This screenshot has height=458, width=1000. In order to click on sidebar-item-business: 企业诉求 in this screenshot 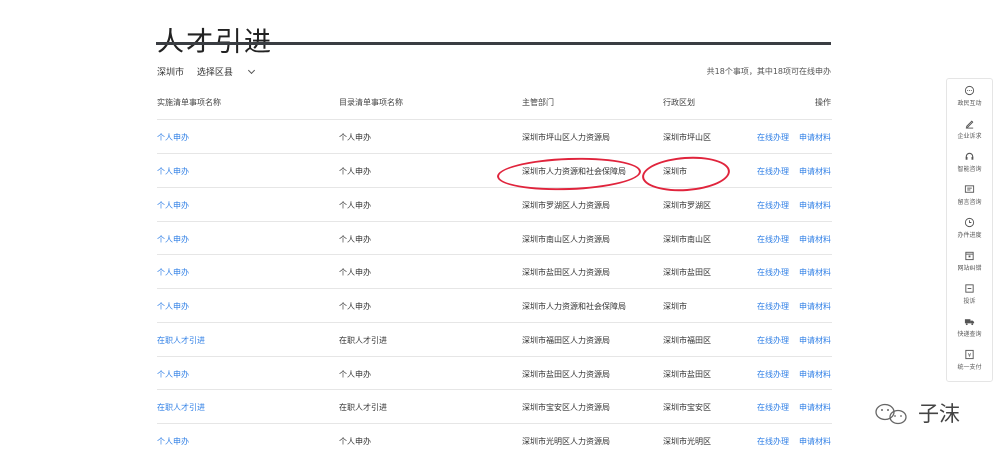, I will do `click(969, 130)`.